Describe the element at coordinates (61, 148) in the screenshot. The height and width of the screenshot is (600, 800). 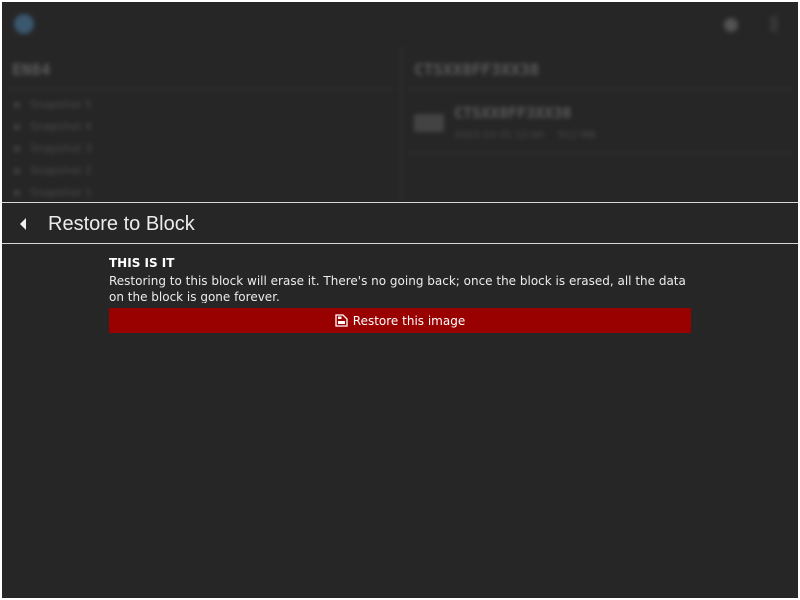
I see `list-item-label: Snapshot 3` at that location.